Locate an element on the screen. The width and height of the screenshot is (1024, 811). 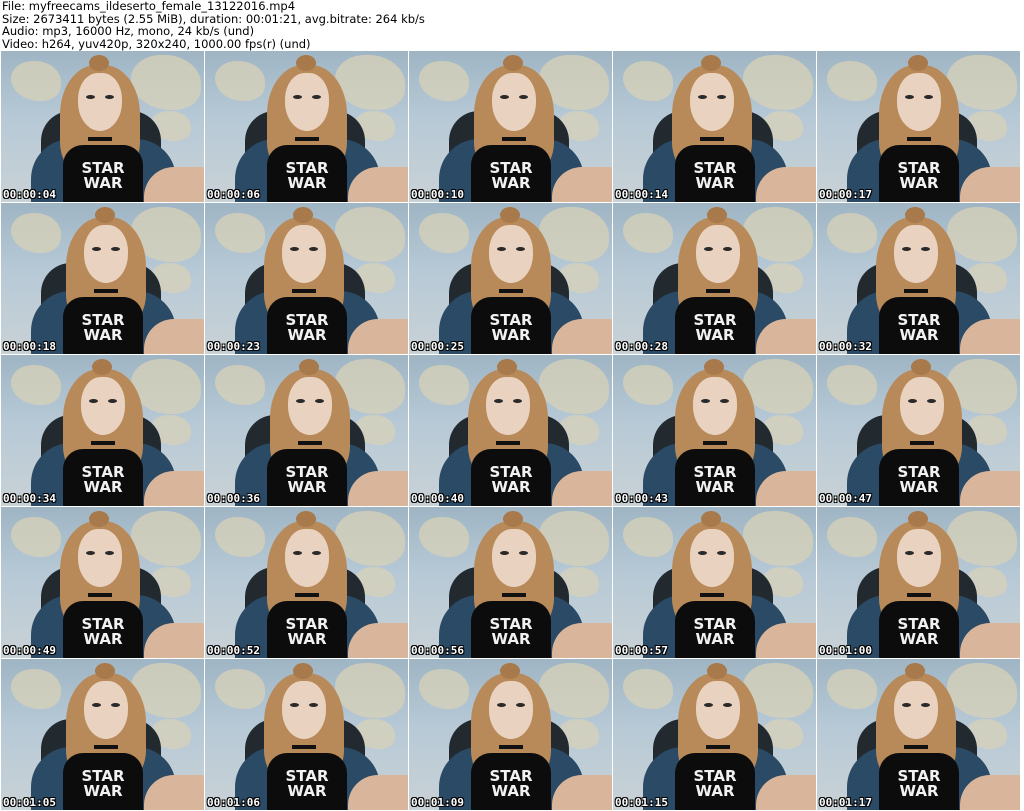
frame-timestamp: 00:00:49 is located at coordinates (29, 650).